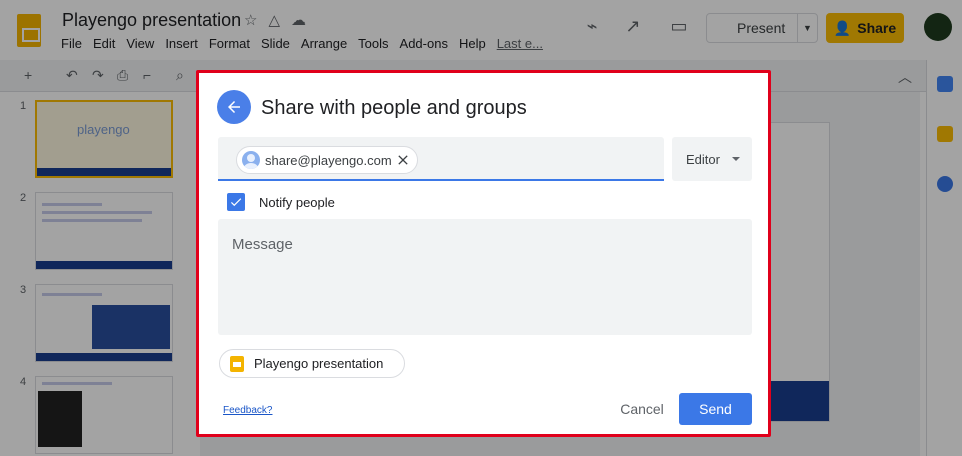  I want to click on notify-checkbox, so click(236, 202).